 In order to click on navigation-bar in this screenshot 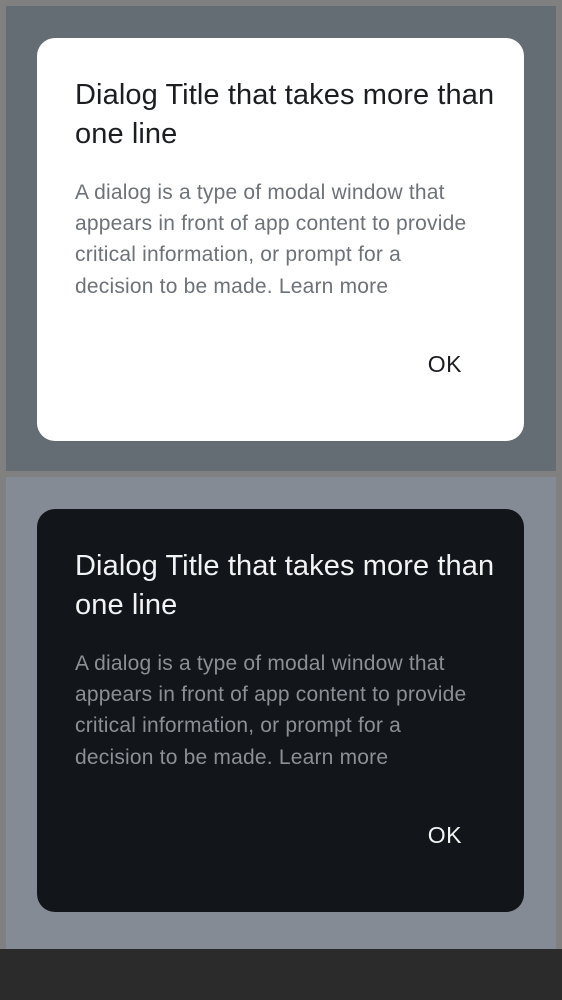, I will do `click(281, 974)`.